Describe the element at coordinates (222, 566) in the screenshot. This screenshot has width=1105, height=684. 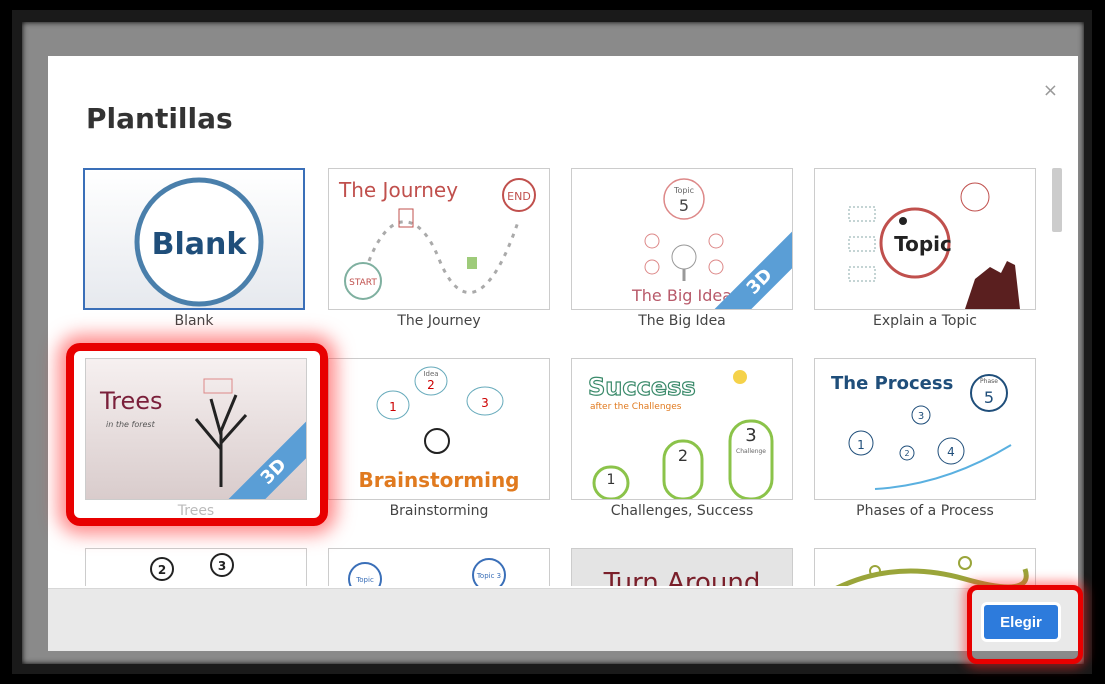
I see `row3-1-number-3: 3` at that location.